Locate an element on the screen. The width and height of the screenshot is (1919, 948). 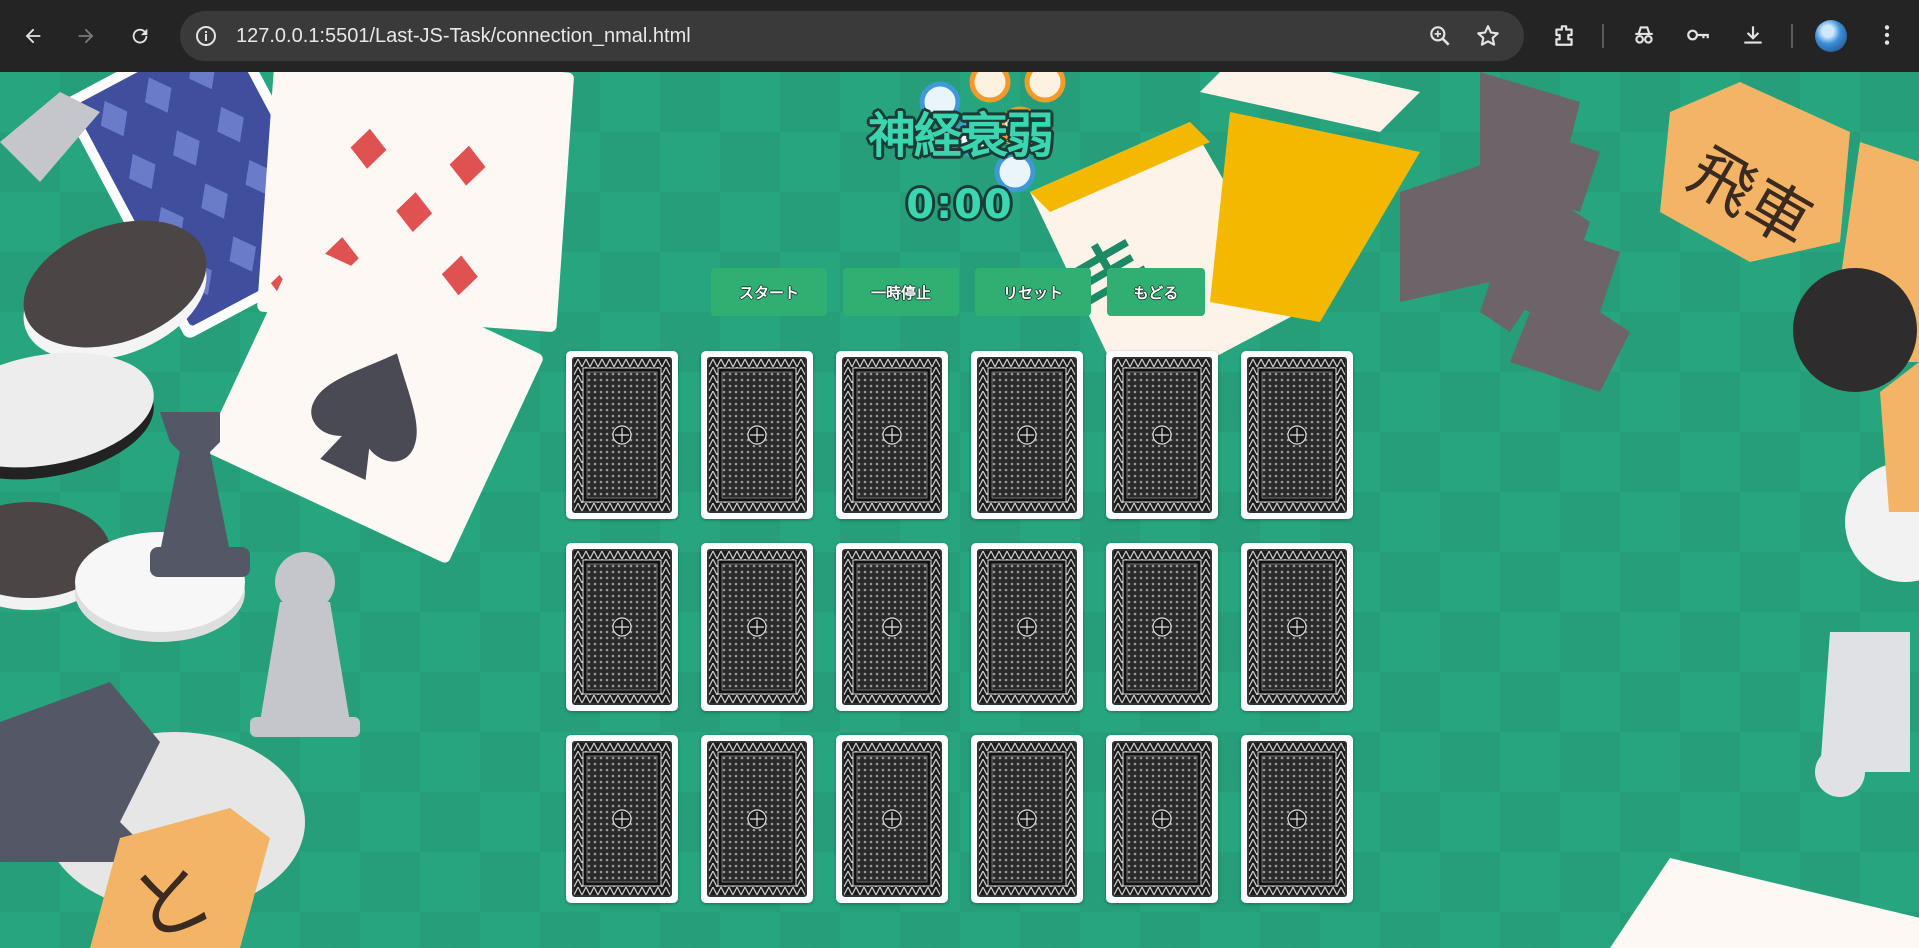
start-button: スタート is located at coordinates (769, 292).